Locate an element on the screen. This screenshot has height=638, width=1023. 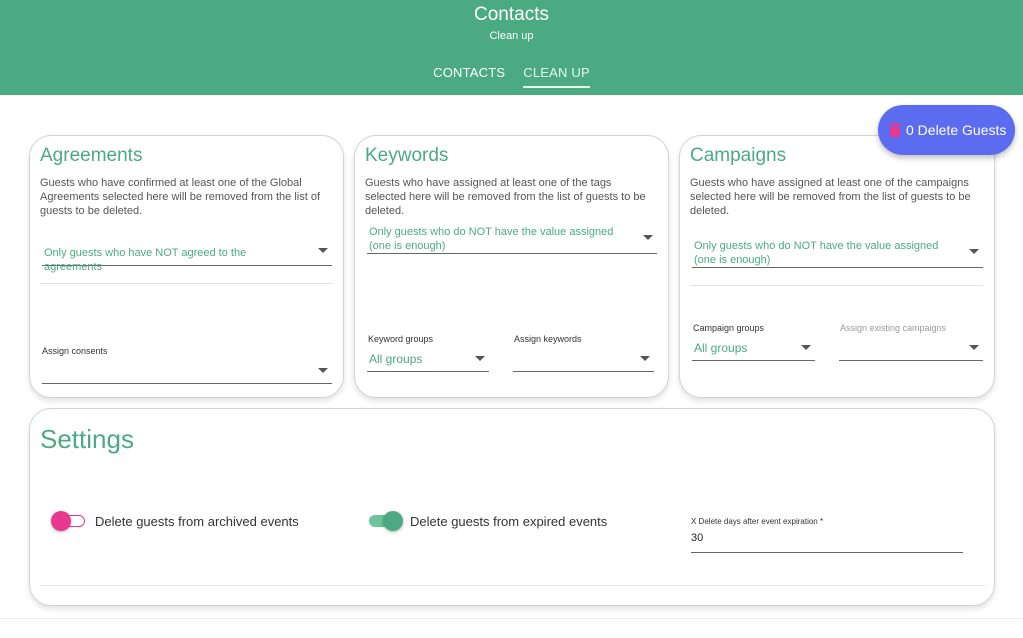
tab-contacts: CONTACTS is located at coordinates (469, 76).